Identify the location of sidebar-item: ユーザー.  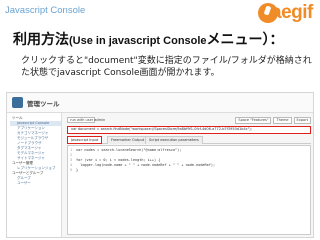
(35, 183).